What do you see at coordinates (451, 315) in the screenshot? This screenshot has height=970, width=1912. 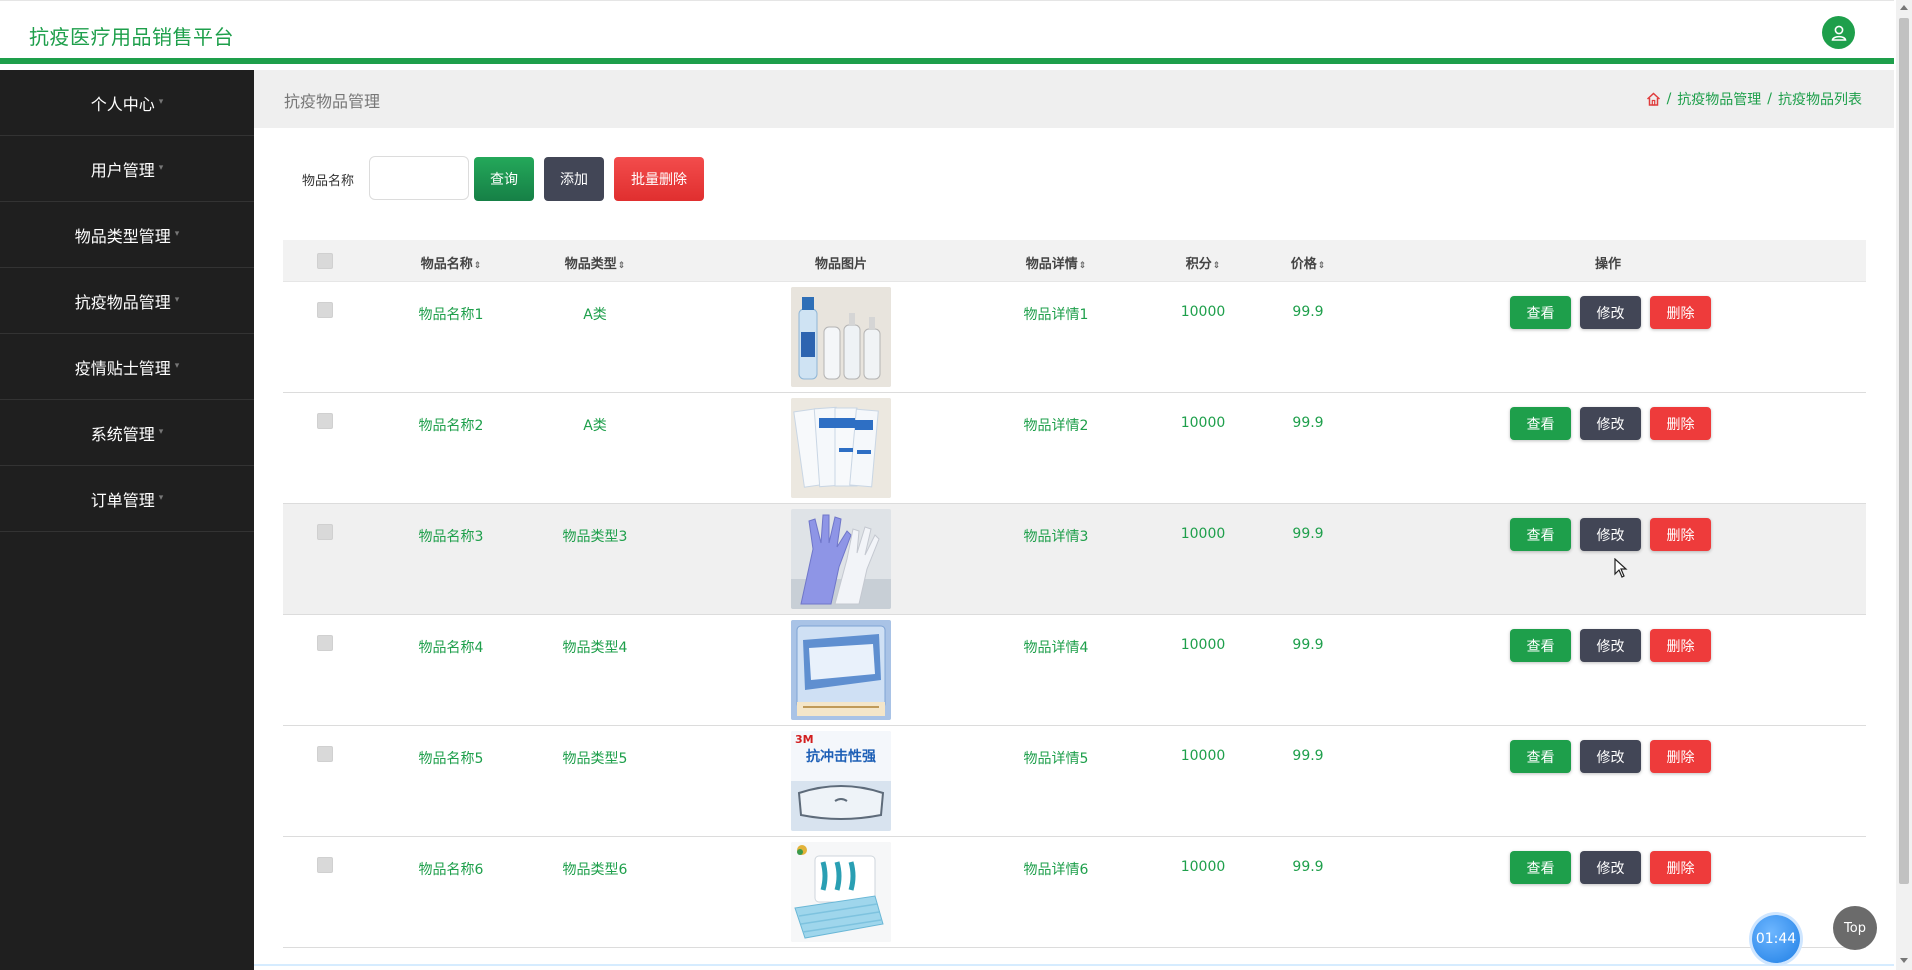 I see `item-name-cell: 物品名称1` at bounding box center [451, 315].